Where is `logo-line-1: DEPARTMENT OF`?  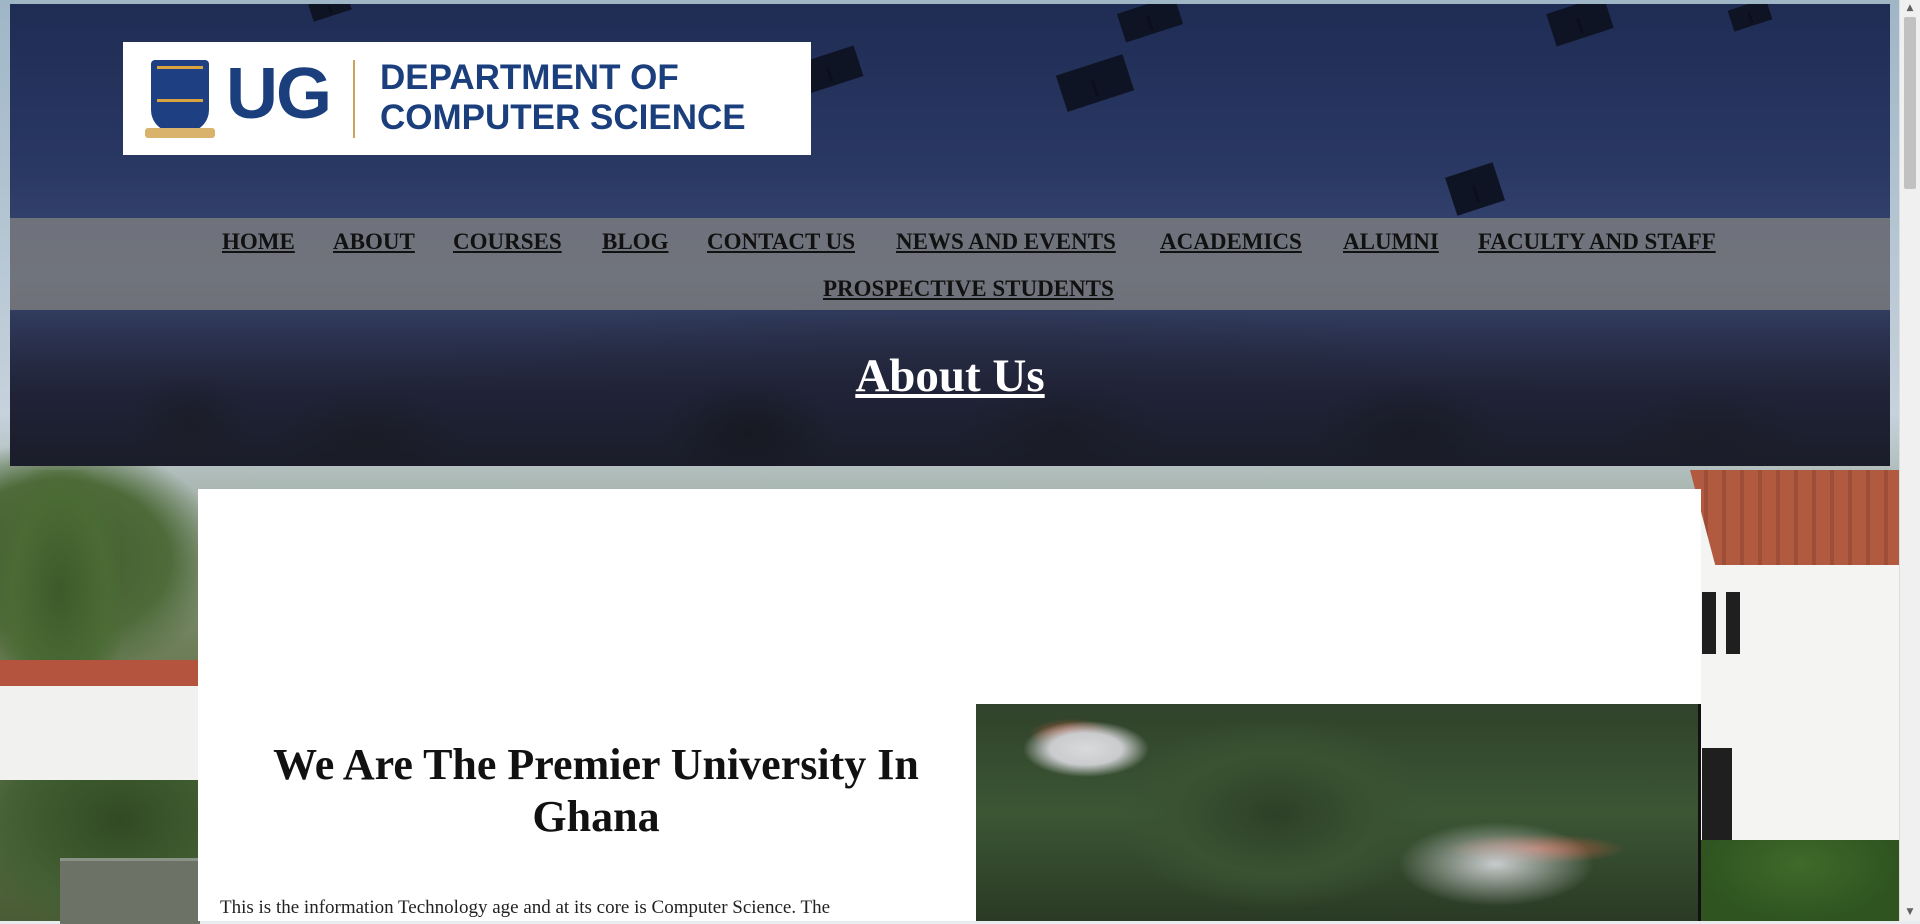
logo-line-1: DEPARTMENT OF is located at coordinates (529, 77).